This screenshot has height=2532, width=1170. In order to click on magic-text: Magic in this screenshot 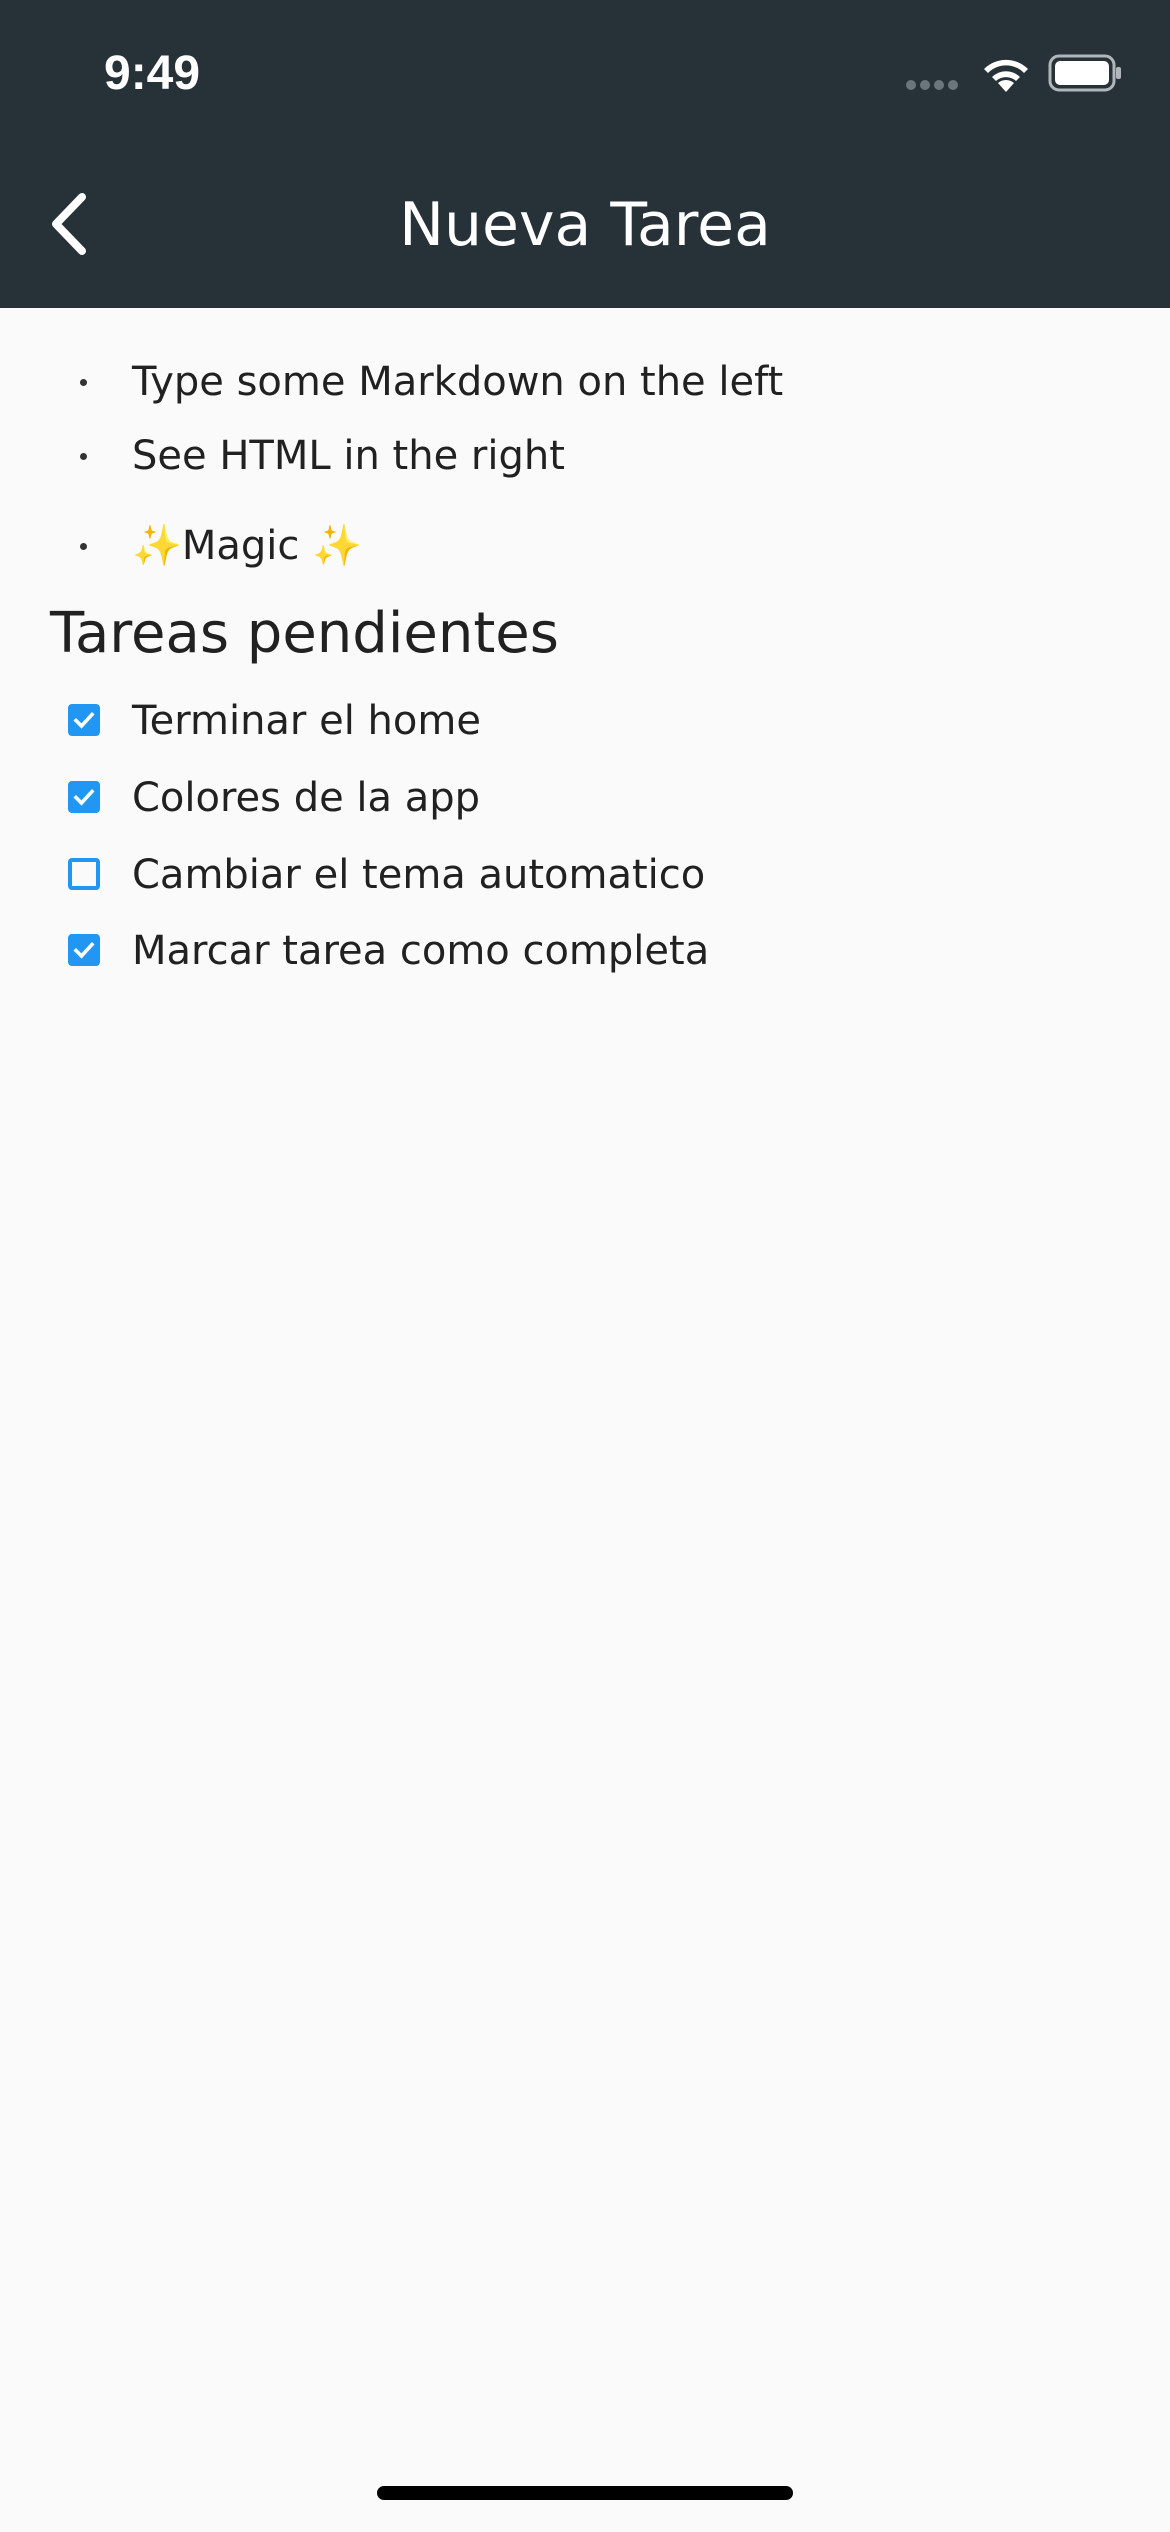, I will do `click(247, 546)`.